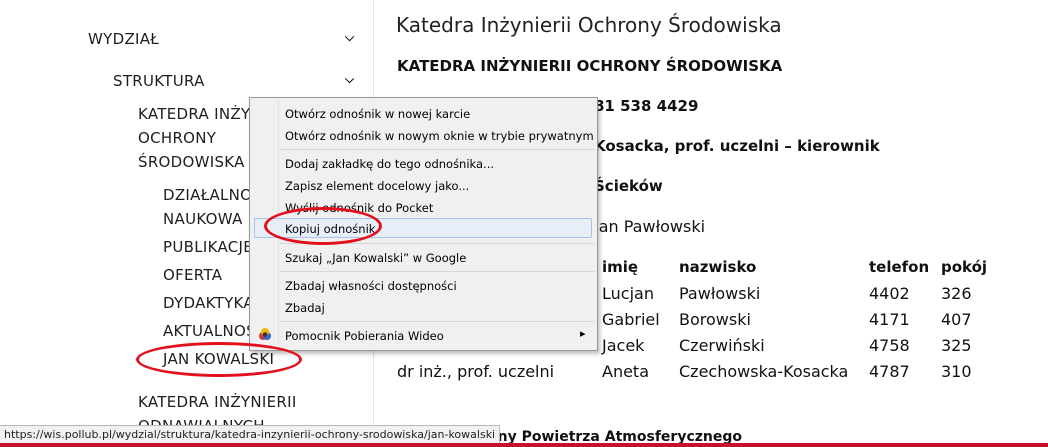 The width and height of the screenshot is (1048, 447). What do you see at coordinates (964, 267) in the screenshot?
I see `table-header-room: pokój` at bounding box center [964, 267].